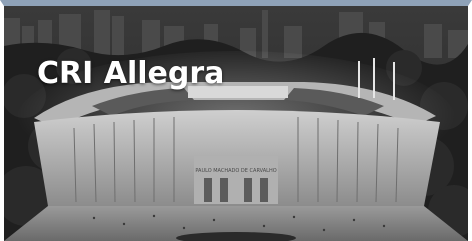 The height and width of the screenshot is (241, 472). What do you see at coordinates (130, 74) in the screenshot?
I see `card-title: CRI Allegra` at bounding box center [130, 74].